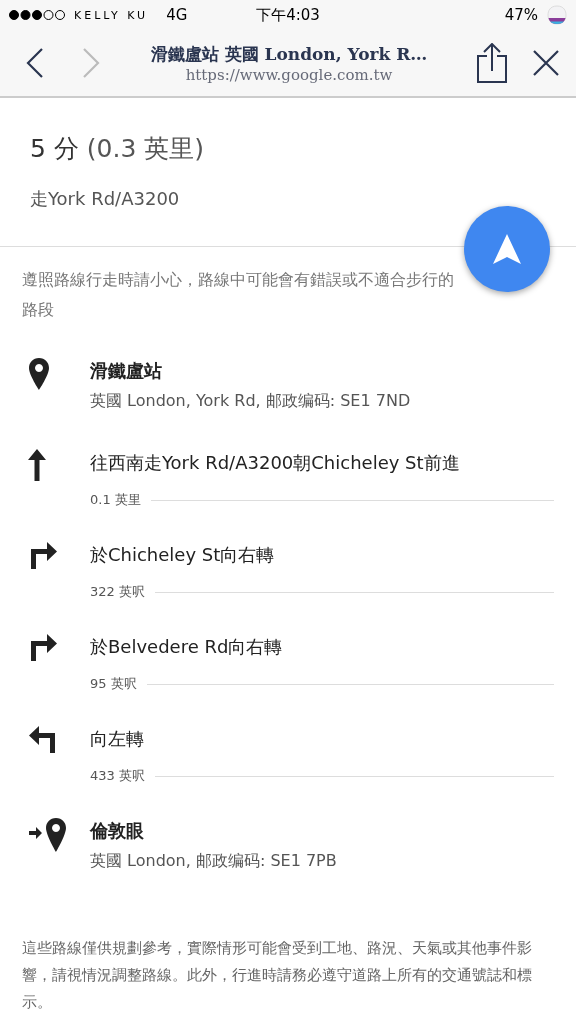 Image resolution: width=576 pixels, height=1024 pixels. Describe the element at coordinates (113, 684) in the screenshot. I see `step-distance: 95 英呎` at that location.